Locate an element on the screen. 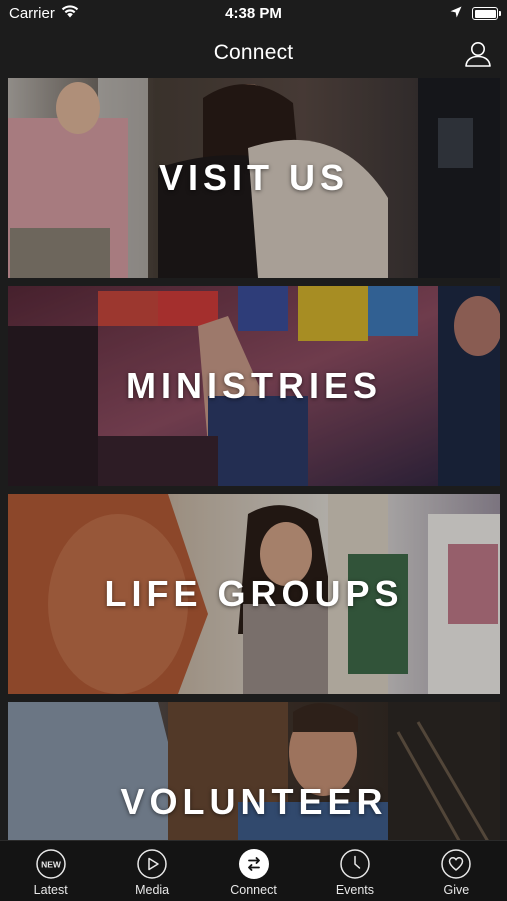 This screenshot has width=507, height=901. status-right is located at coordinates (475, 13).